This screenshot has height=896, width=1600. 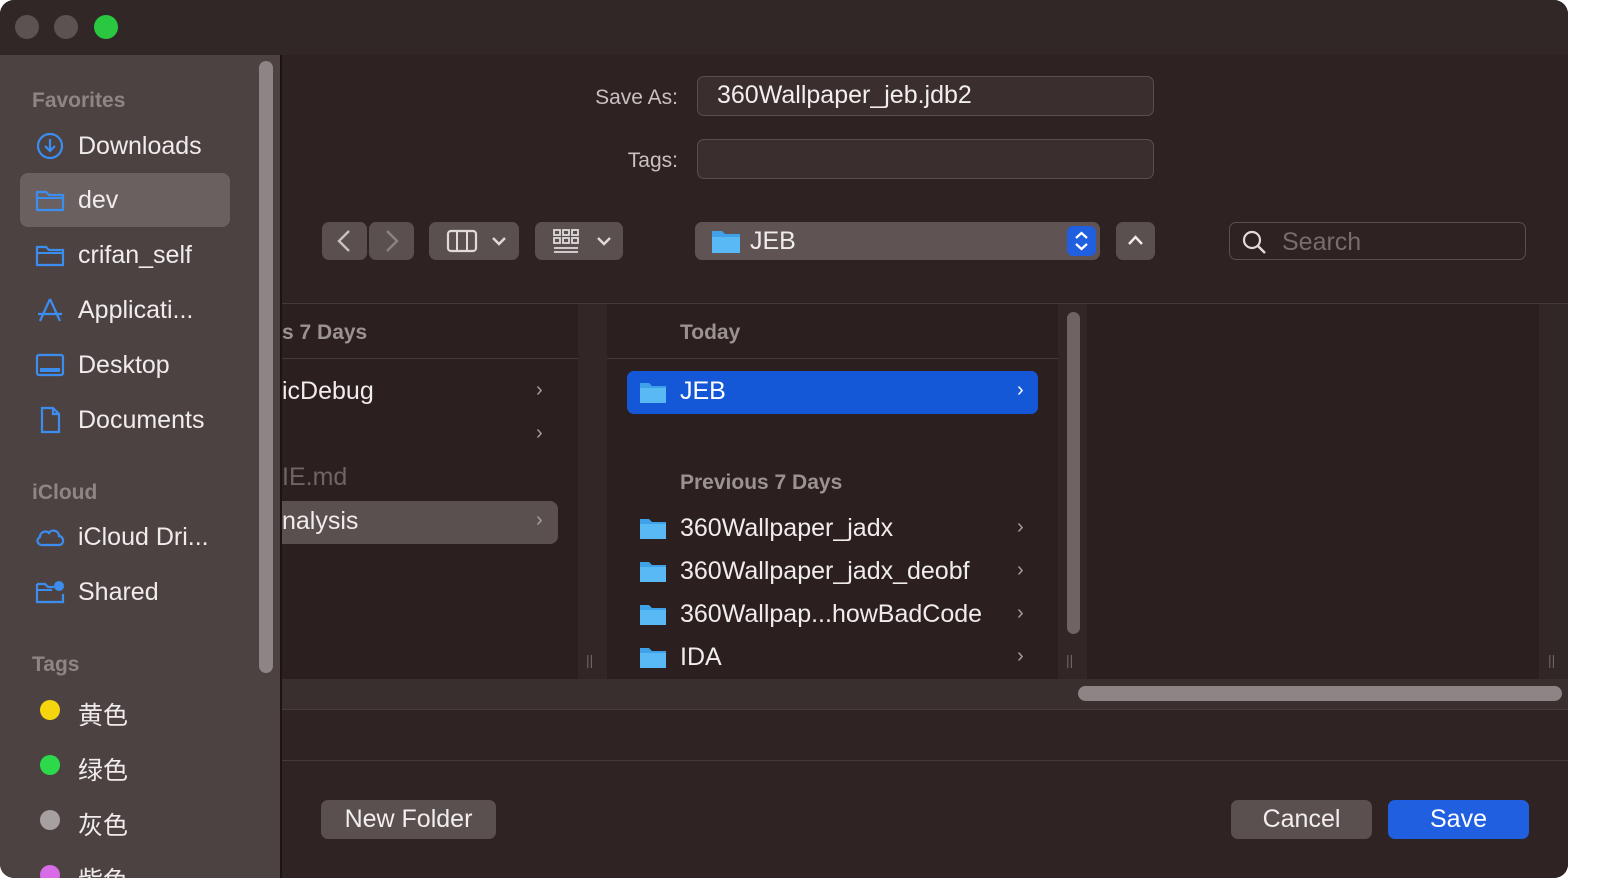 What do you see at coordinates (1322, 242) in the screenshot?
I see `search-placeholder: Search` at bounding box center [1322, 242].